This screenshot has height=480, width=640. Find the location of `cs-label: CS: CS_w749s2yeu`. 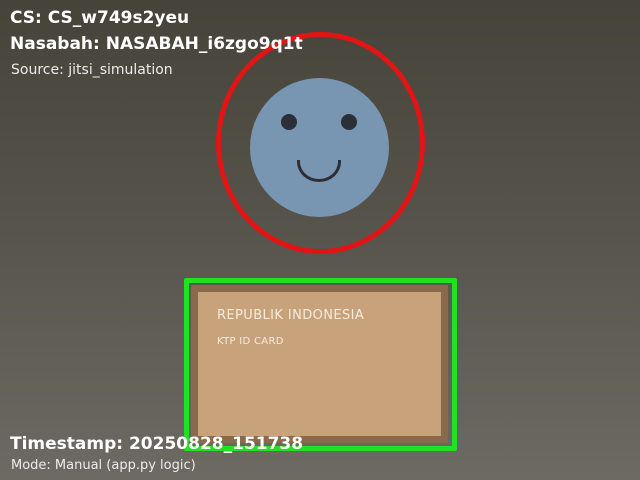

cs-label: CS: CS_w749s2yeu is located at coordinates (100, 18).